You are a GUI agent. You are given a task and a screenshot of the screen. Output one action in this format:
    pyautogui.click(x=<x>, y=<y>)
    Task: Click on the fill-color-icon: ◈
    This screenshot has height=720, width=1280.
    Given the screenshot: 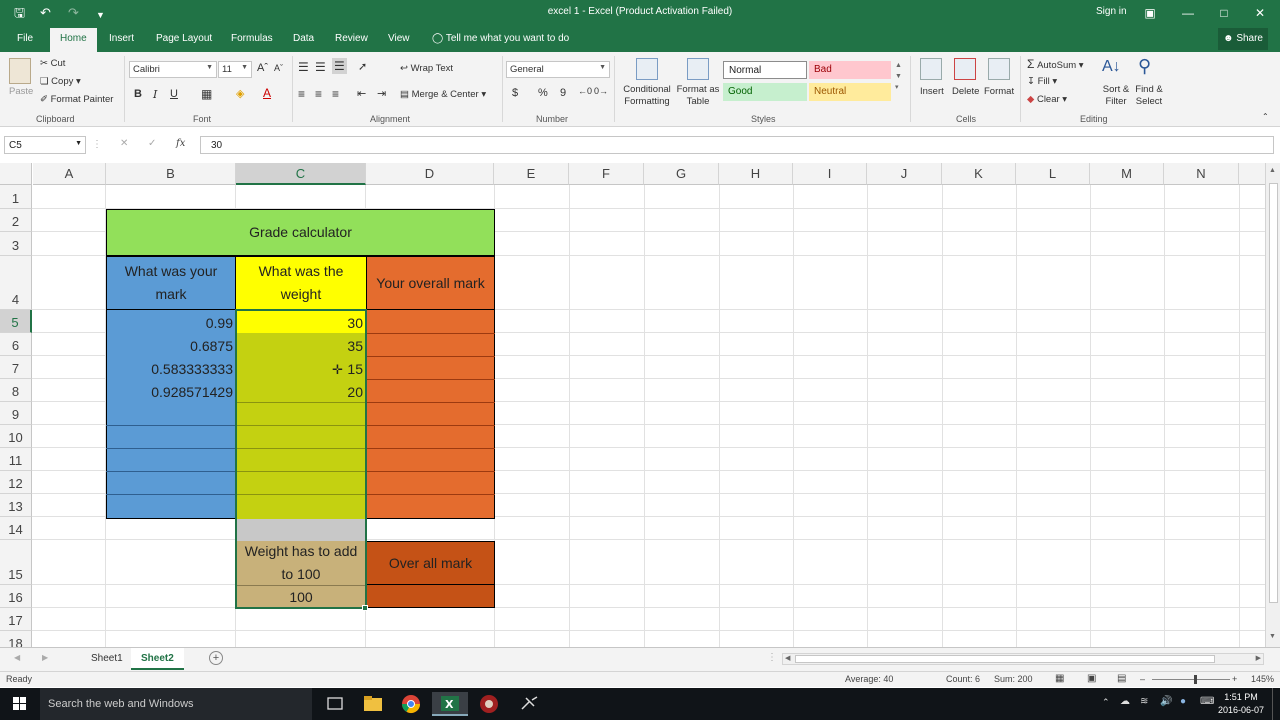 What is the action you would take?
    pyautogui.click(x=240, y=93)
    